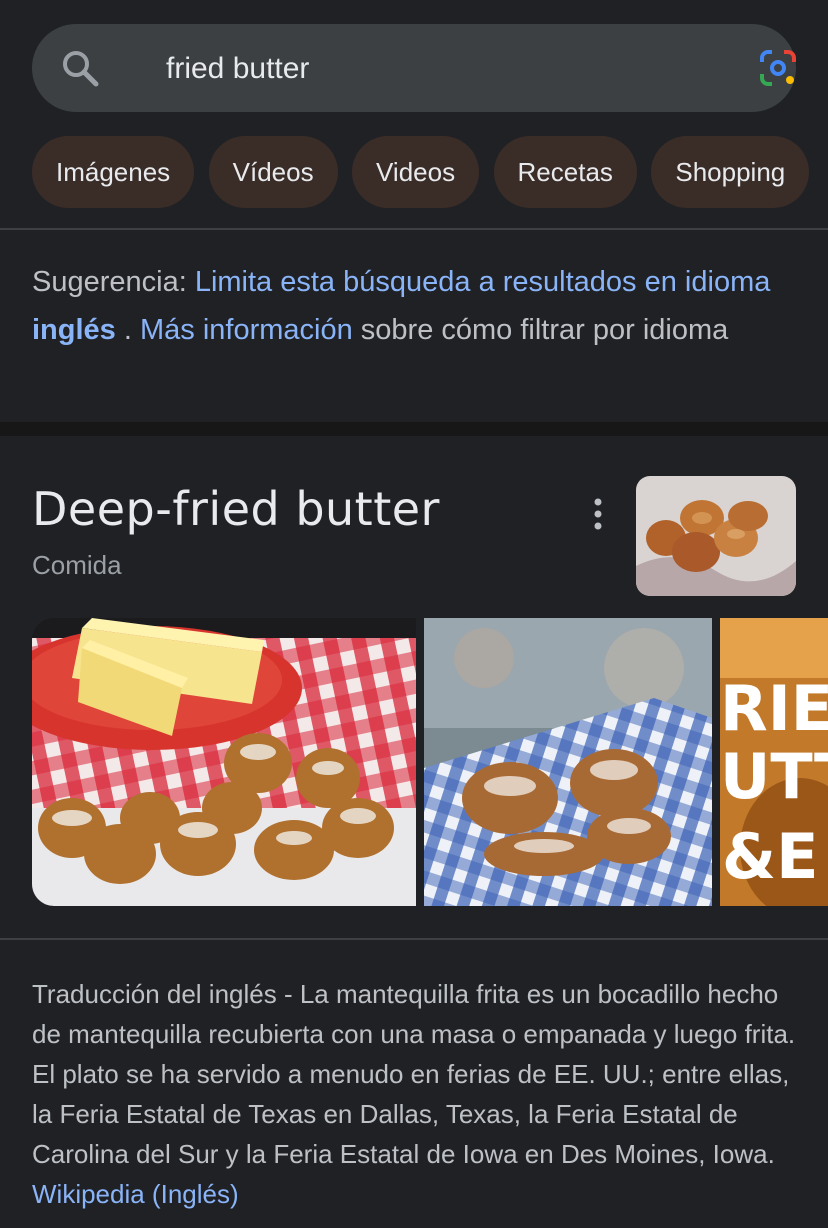  I want to click on search-bar: fried butter, so click(414, 68).